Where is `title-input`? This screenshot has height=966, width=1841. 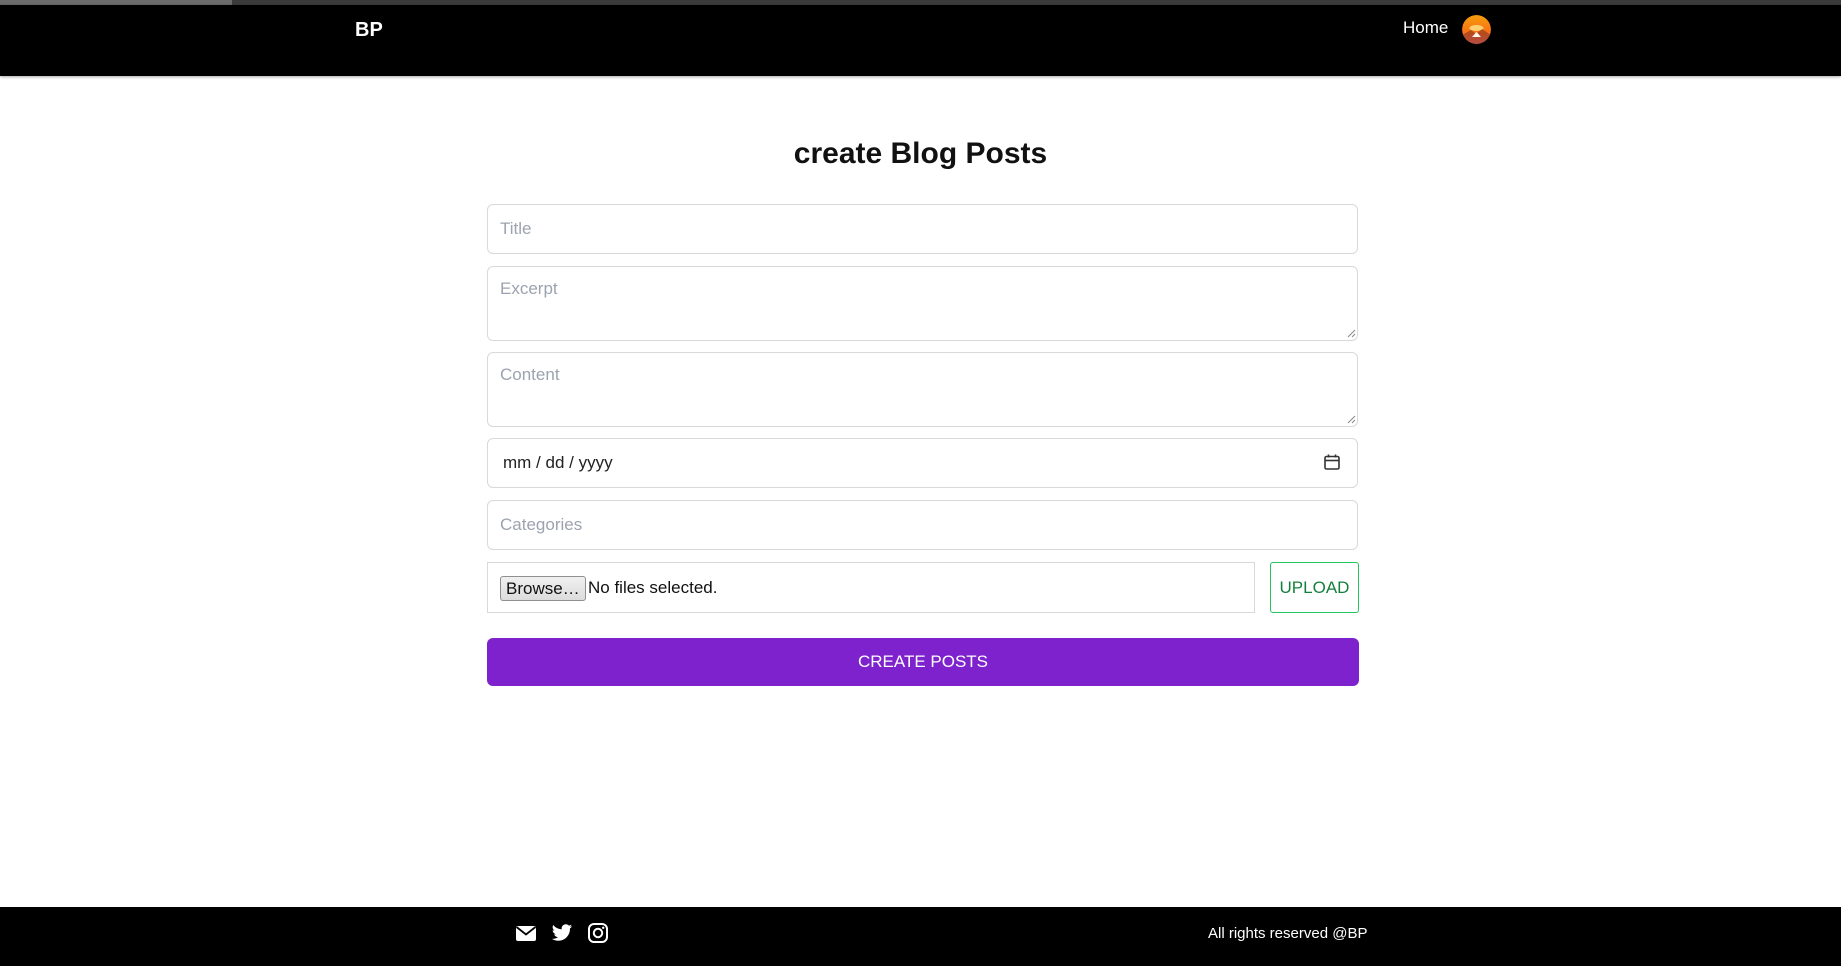
title-input is located at coordinates (922, 229).